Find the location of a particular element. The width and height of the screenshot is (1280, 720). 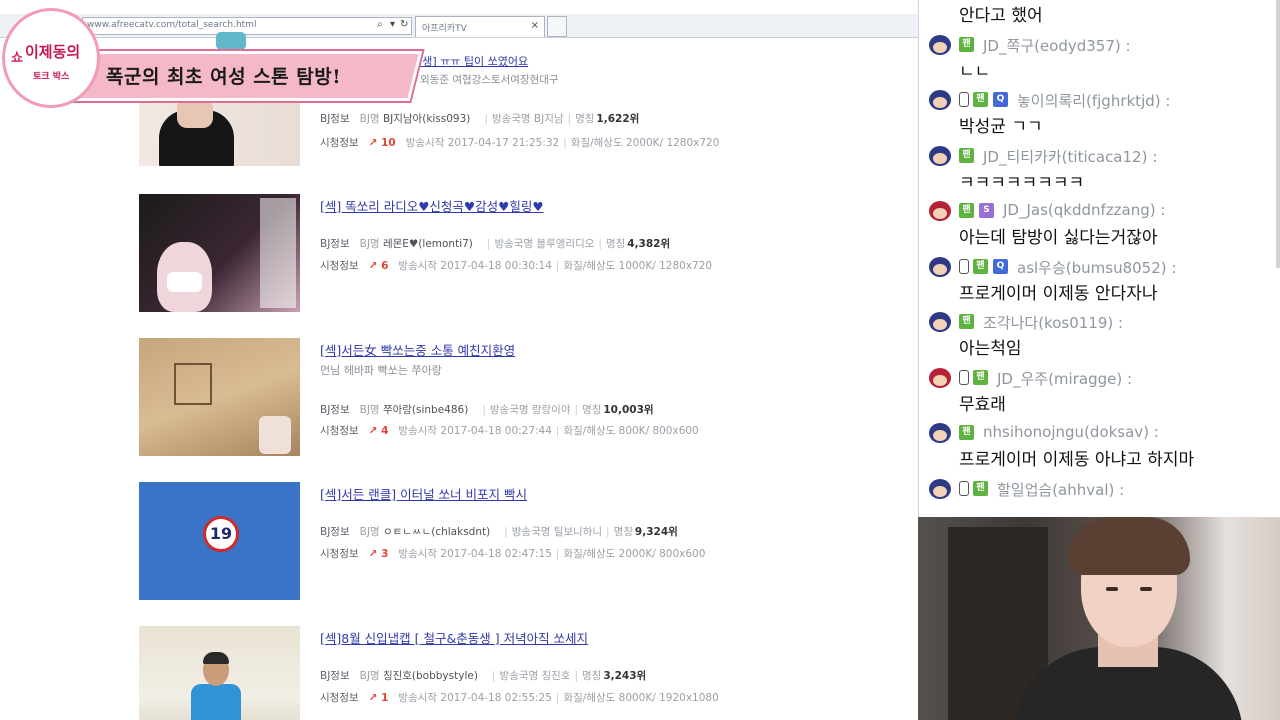

chat-message: 팬 S JD_Jas(qkddnfzzang) : 아는데 탐방이 싫다는거잖아 is located at coordinates (1099, 222).